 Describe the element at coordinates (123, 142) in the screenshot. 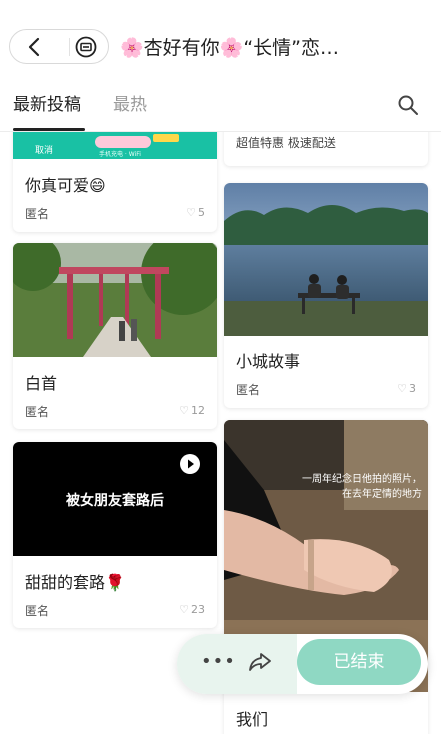

I see `banner-pig-graphic` at that location.